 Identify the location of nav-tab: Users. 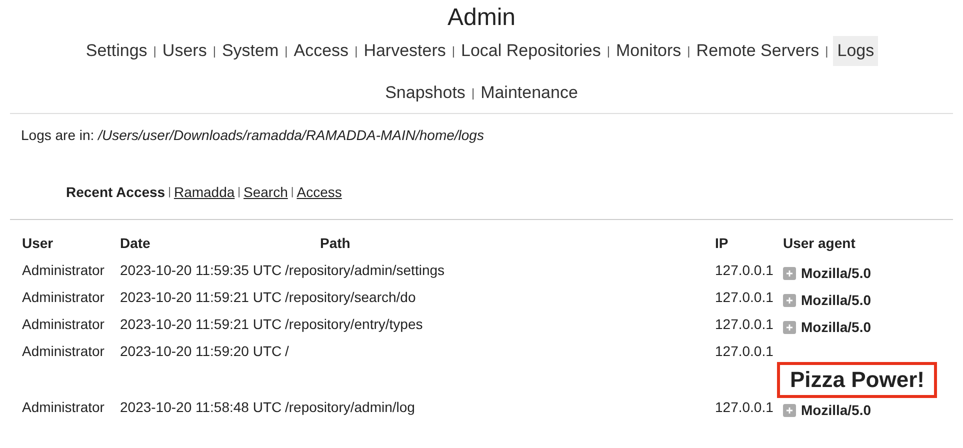
(184, 51).